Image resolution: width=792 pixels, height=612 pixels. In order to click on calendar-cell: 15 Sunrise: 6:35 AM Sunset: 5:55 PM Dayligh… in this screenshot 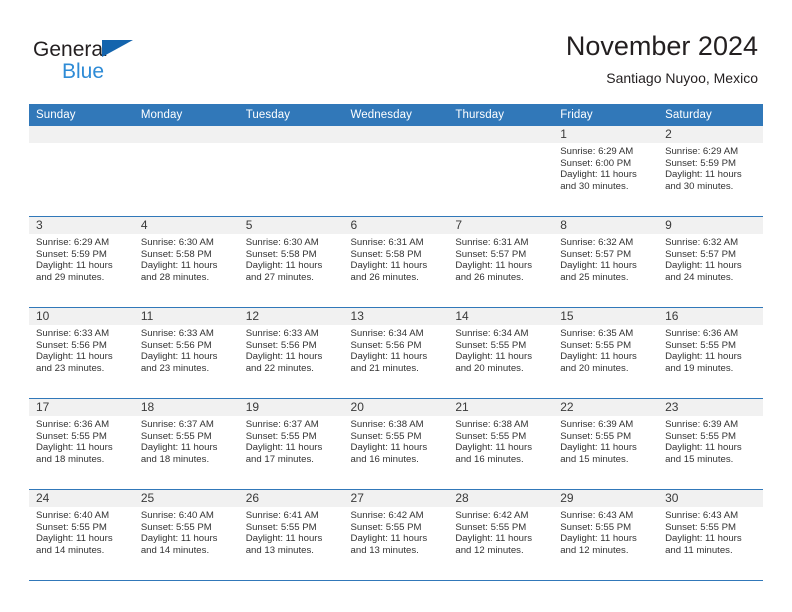, I will do `click(606, 353)`.